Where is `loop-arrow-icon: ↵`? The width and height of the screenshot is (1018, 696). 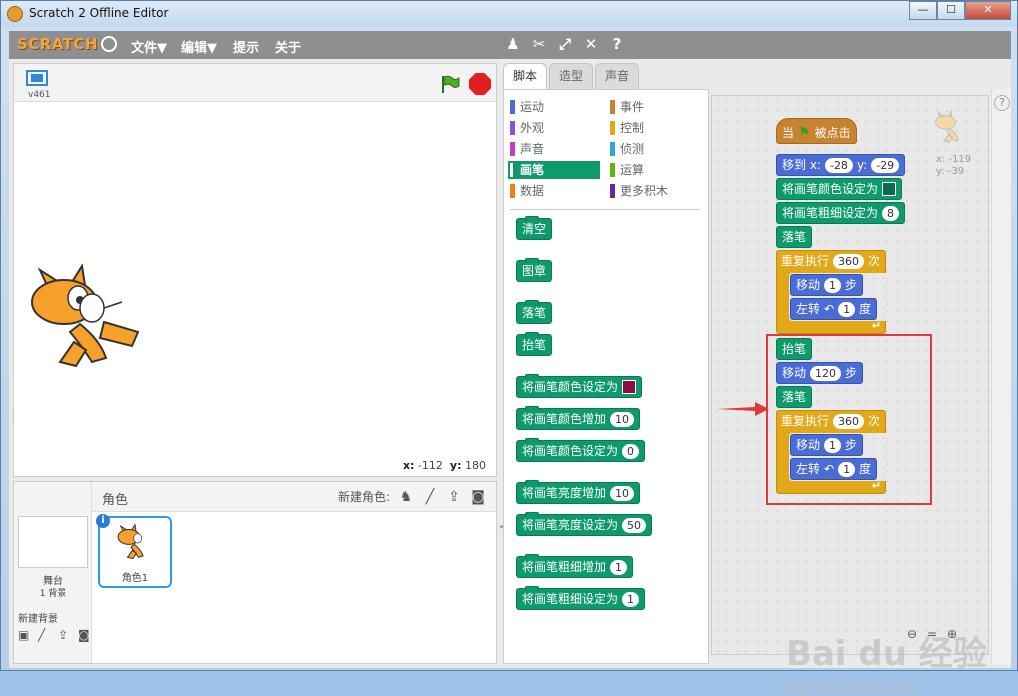
loop-arrow-icon: ↵ is located at coordinates (876, 325).